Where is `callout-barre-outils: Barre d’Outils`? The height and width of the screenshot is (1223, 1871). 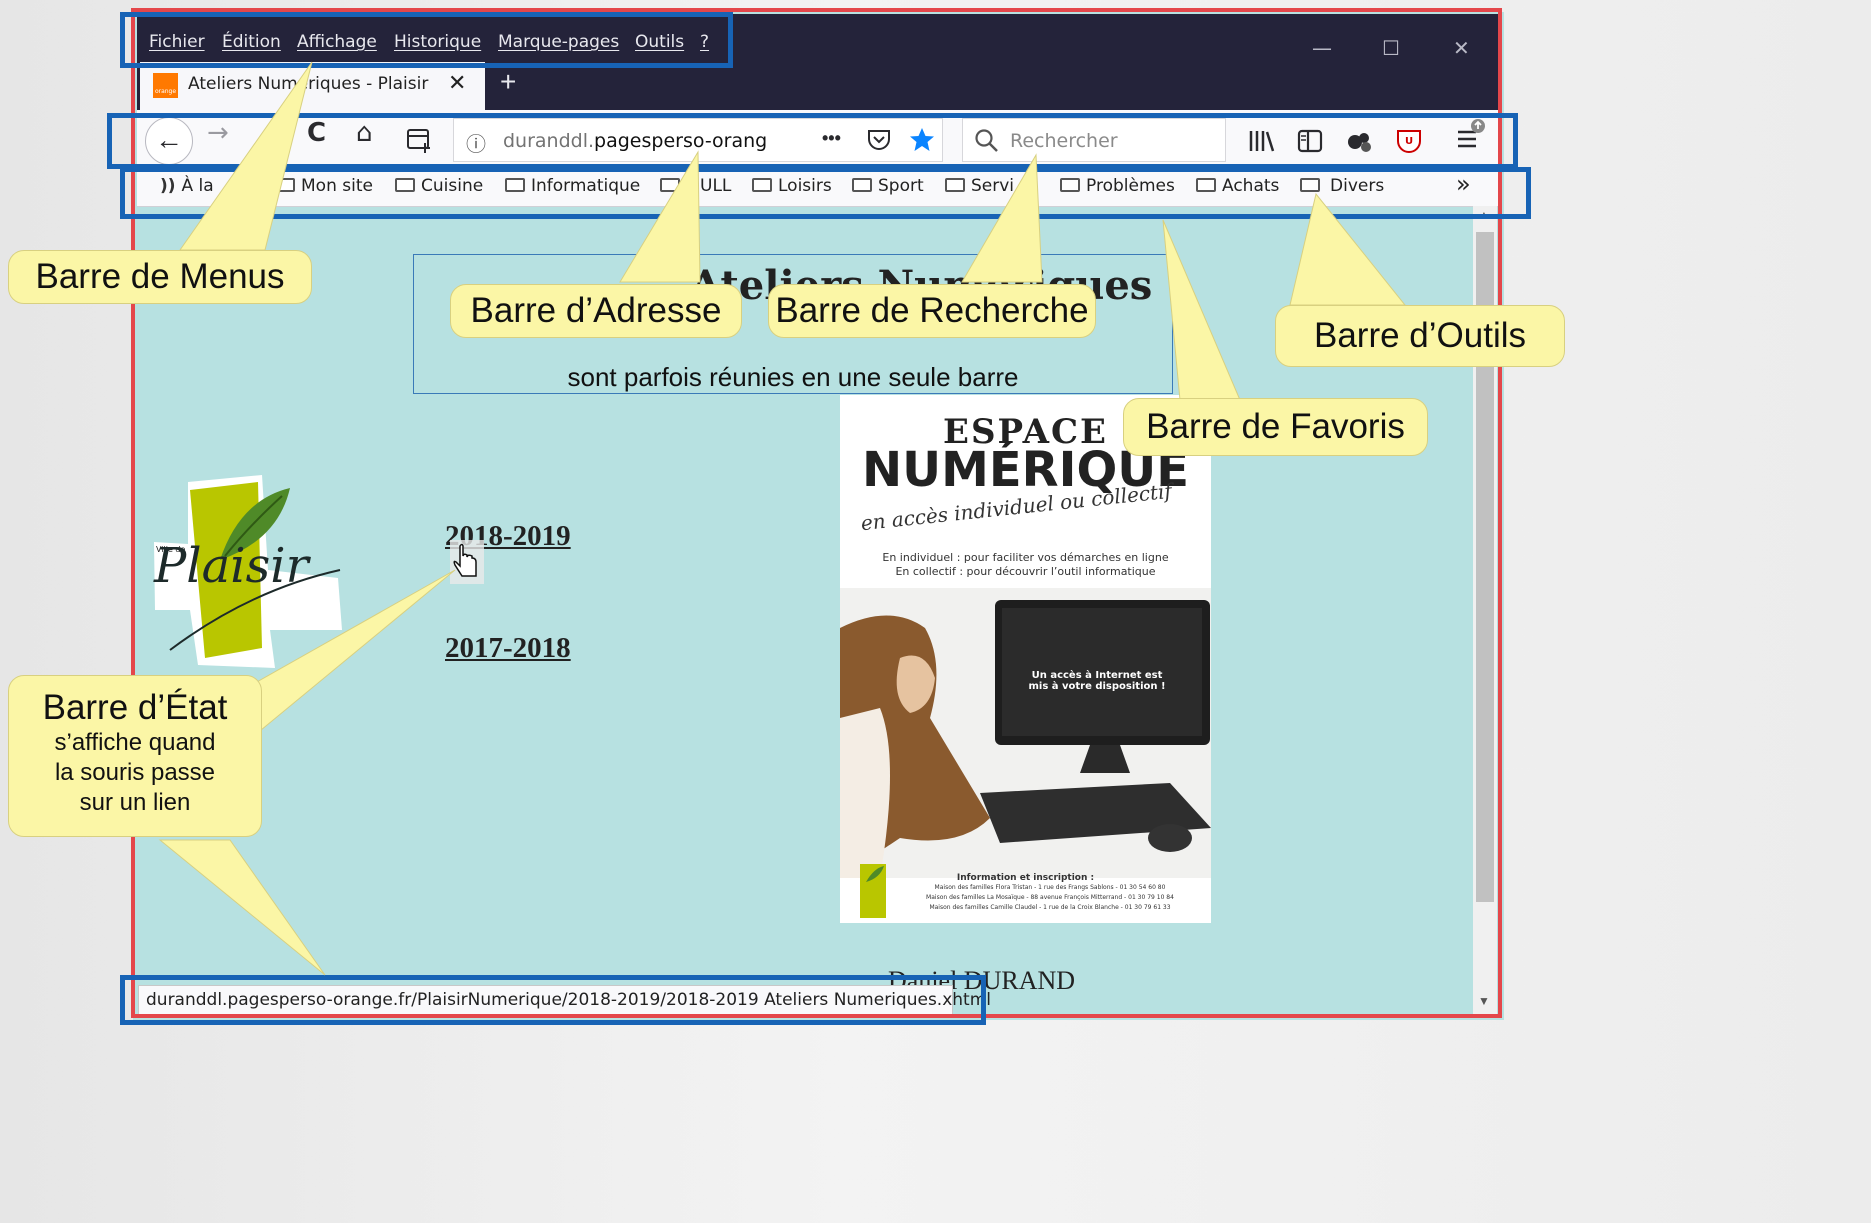 callout-barre-outils: Barre d’Outils is located at coordinates (1420, 336).